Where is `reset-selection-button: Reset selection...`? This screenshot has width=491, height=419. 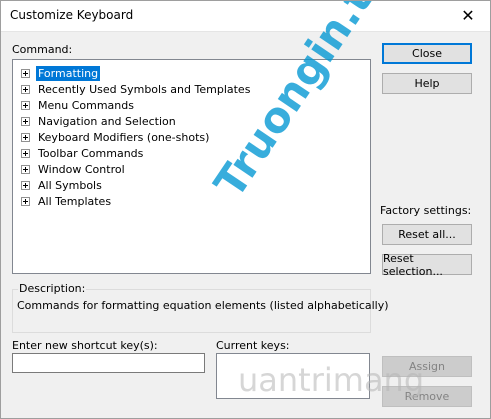
reset-selection-button: Reset selection... is located at coordinates (427, 265).